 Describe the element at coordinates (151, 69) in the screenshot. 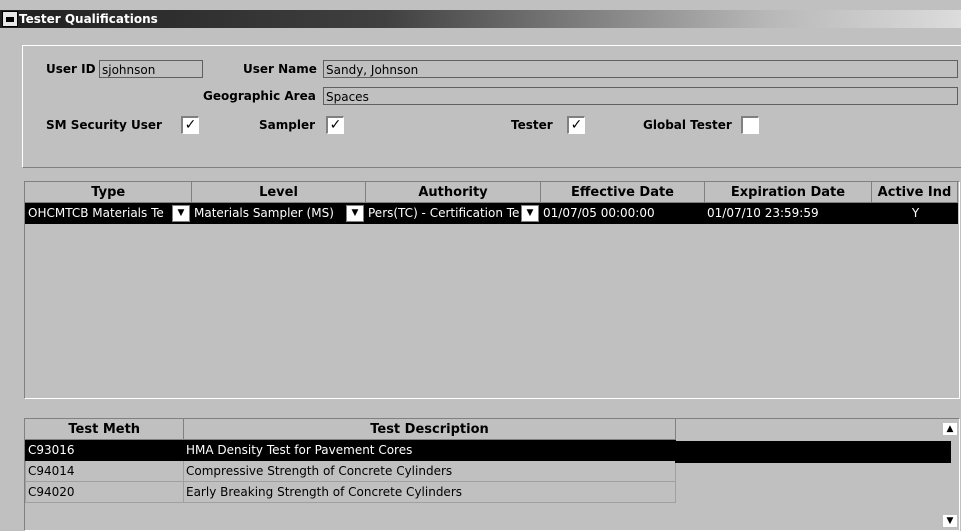

I see `user-id-field: sjohnson` at that location.